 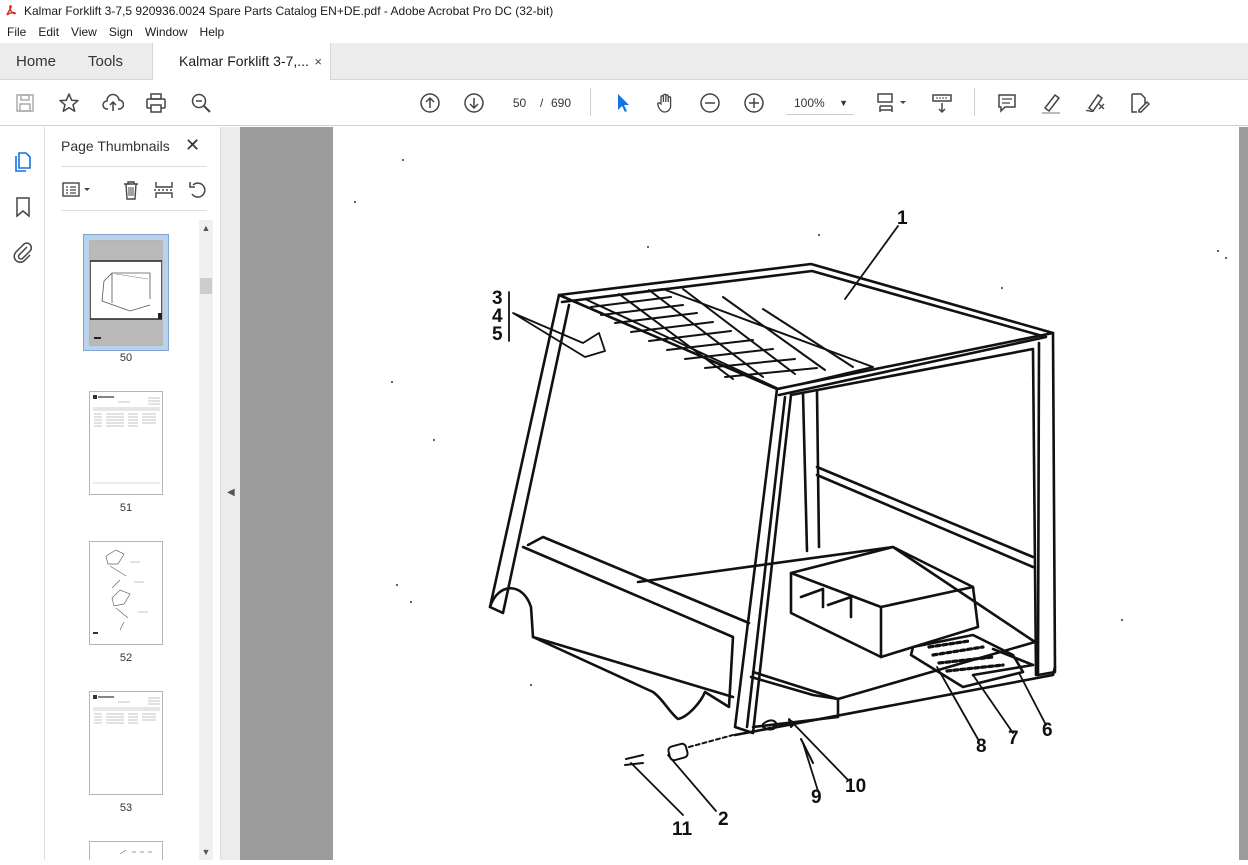 I want to click on thumbnail-label: 50, so click(x=126, y=358).